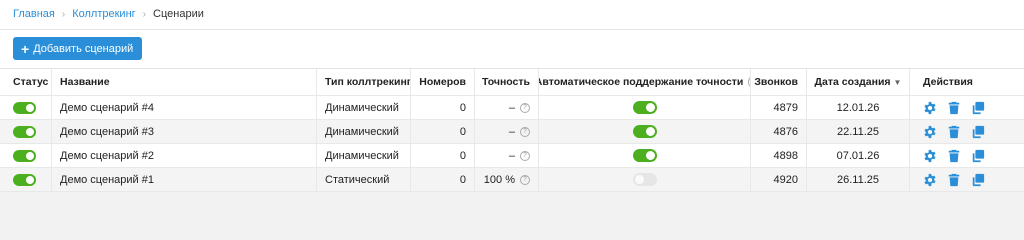 The image size is (1024, 240). What do you see at coordinates (858, 107) in the screenshot?
I see `created-date: 12.01.26` at bounding box center [858, 107].